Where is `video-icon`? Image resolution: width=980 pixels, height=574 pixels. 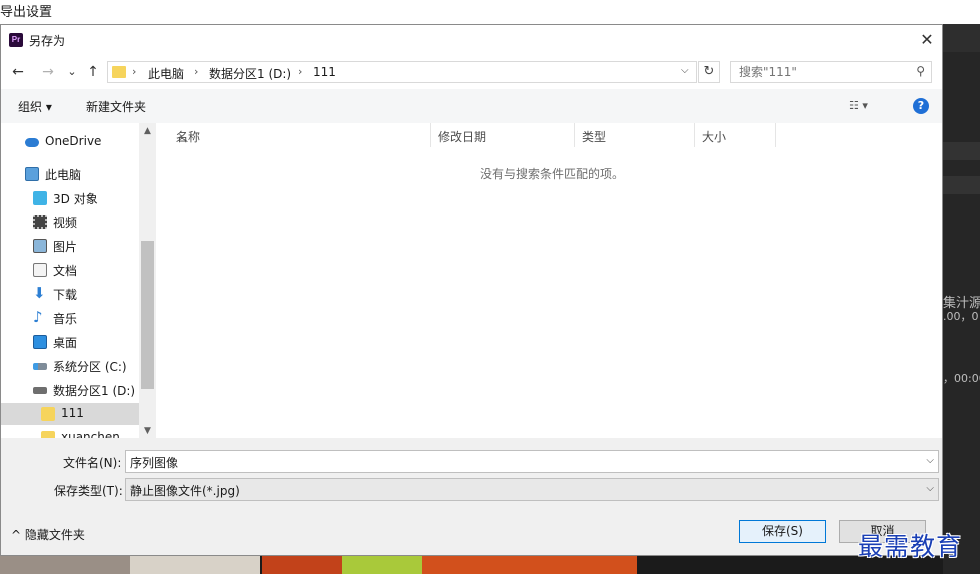 video-icon is located at coordinates (40, 222).